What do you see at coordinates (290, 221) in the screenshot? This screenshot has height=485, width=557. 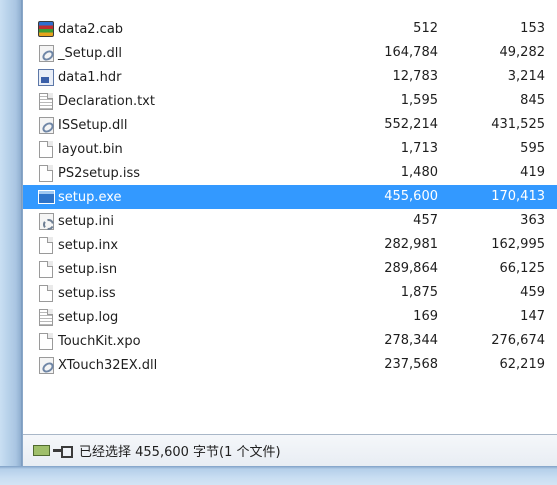 I see `file-row: setup.ini 457 363` at bounding box center [290, 221].